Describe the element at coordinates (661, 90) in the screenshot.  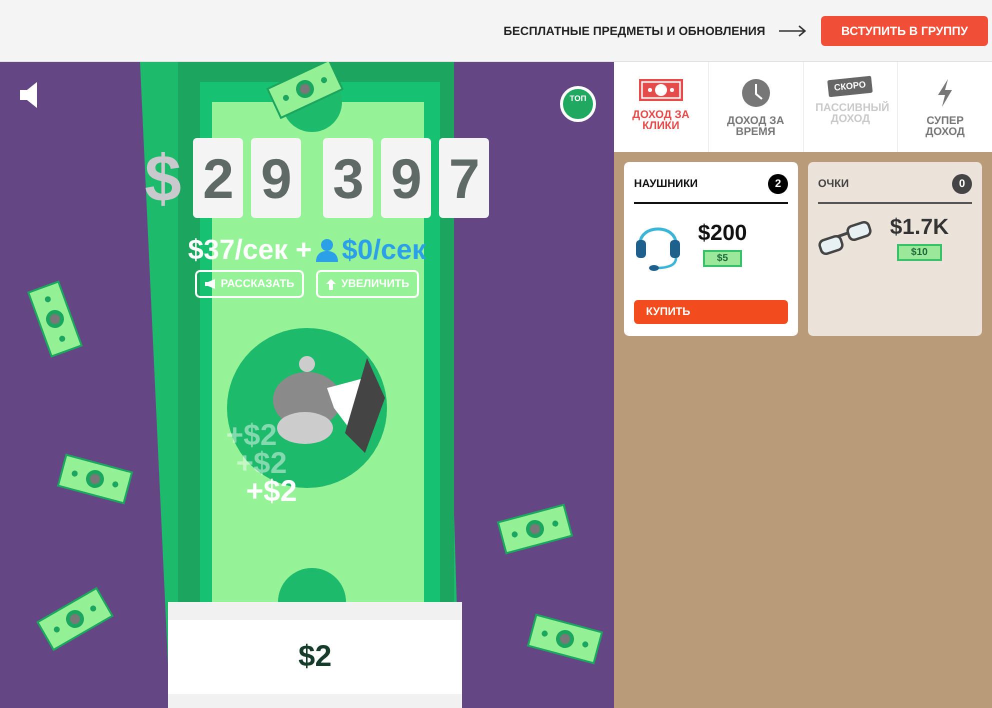
I see `banknote-icon` at that location.